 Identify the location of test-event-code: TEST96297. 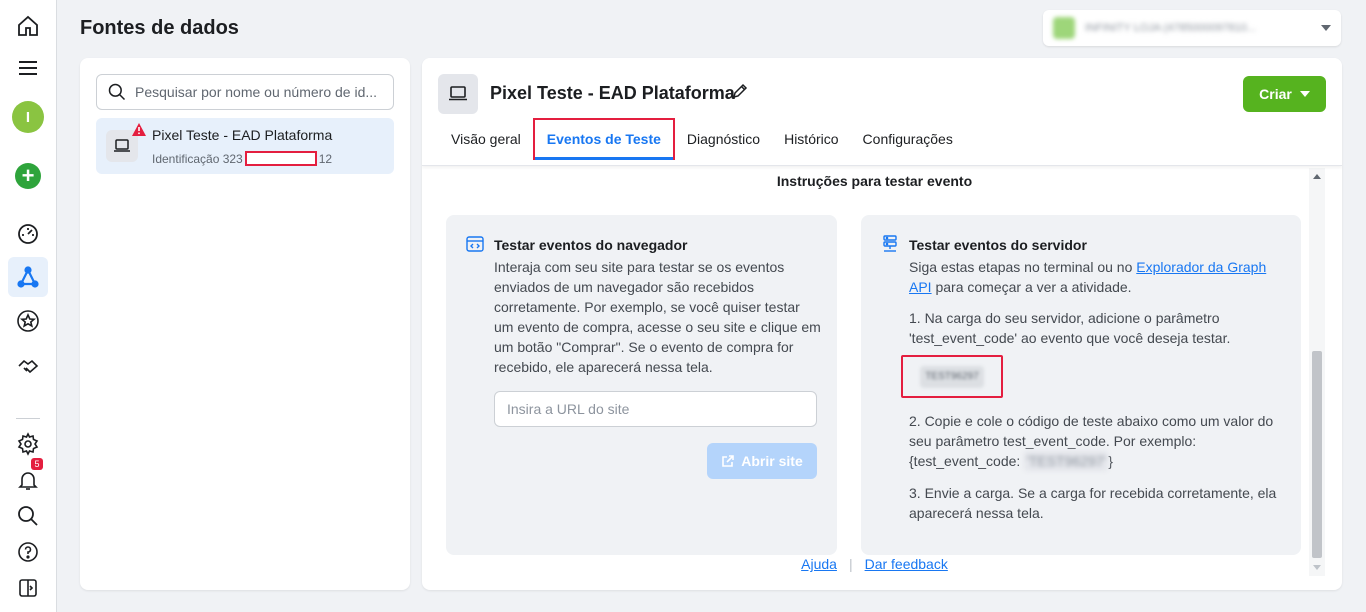
(952, 376).